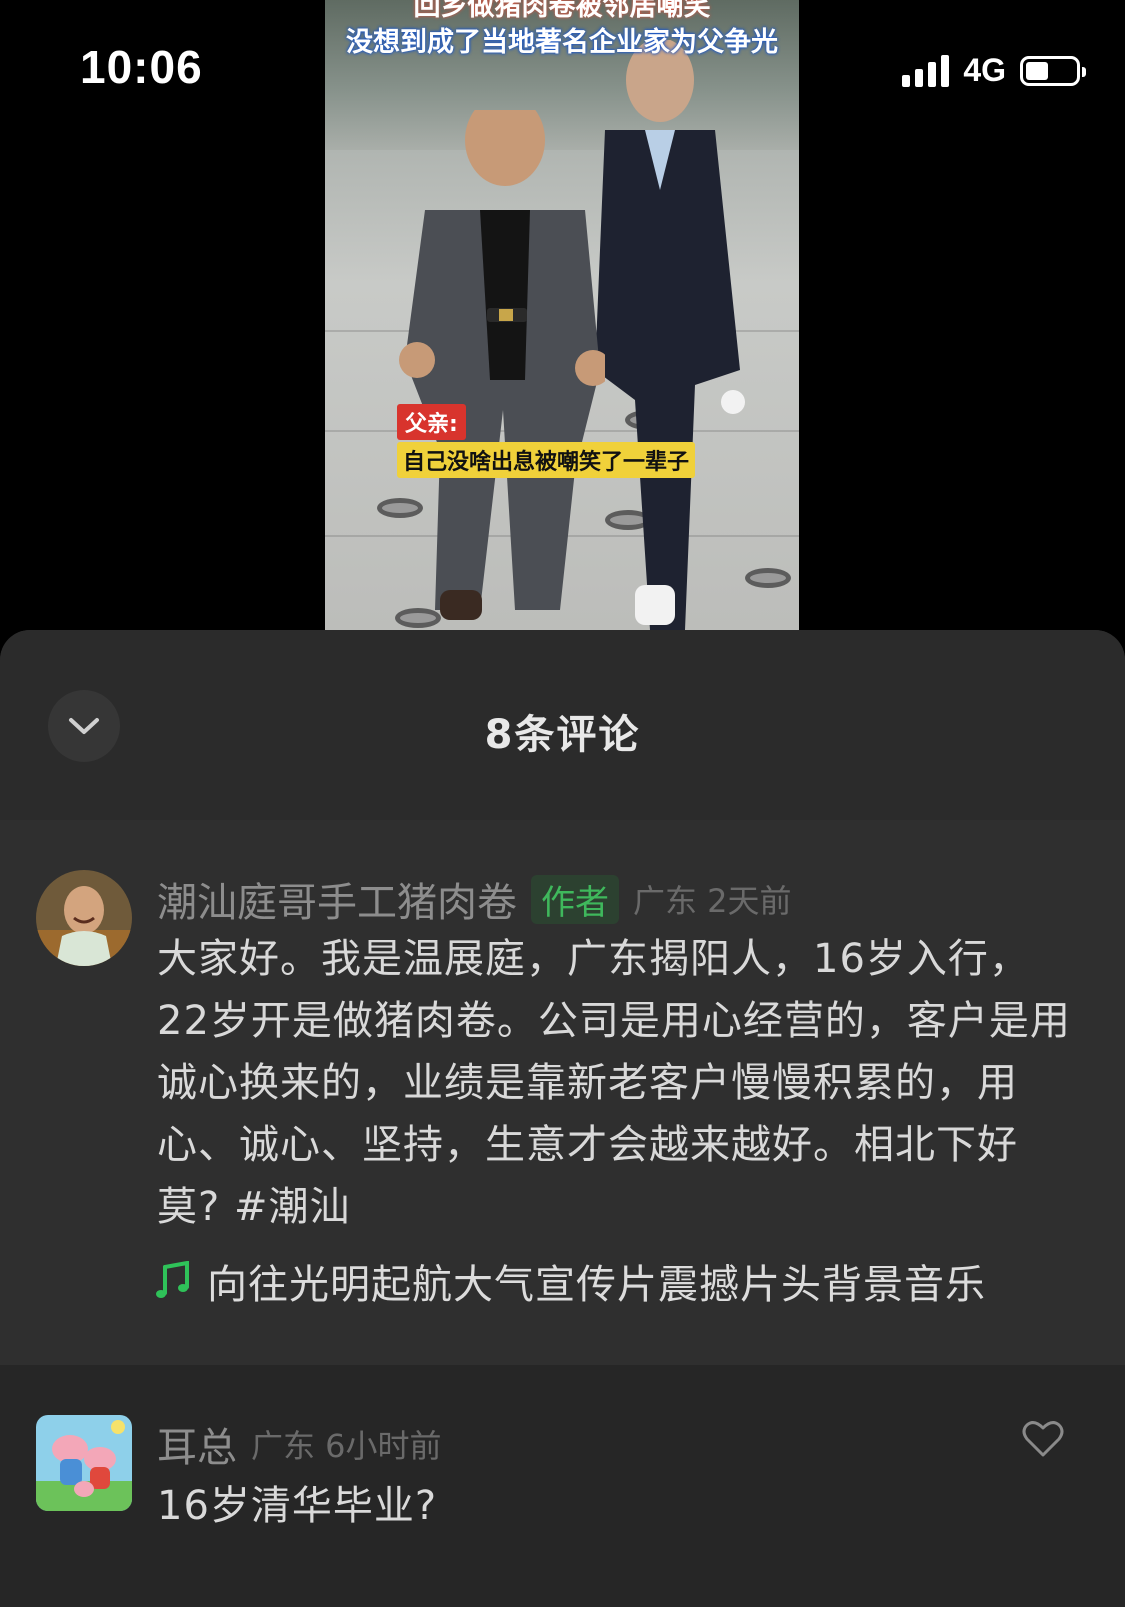 This screenshot has width=1125, height=1607. I want to click on sheet-header: 8条评论, so click(562, 725).